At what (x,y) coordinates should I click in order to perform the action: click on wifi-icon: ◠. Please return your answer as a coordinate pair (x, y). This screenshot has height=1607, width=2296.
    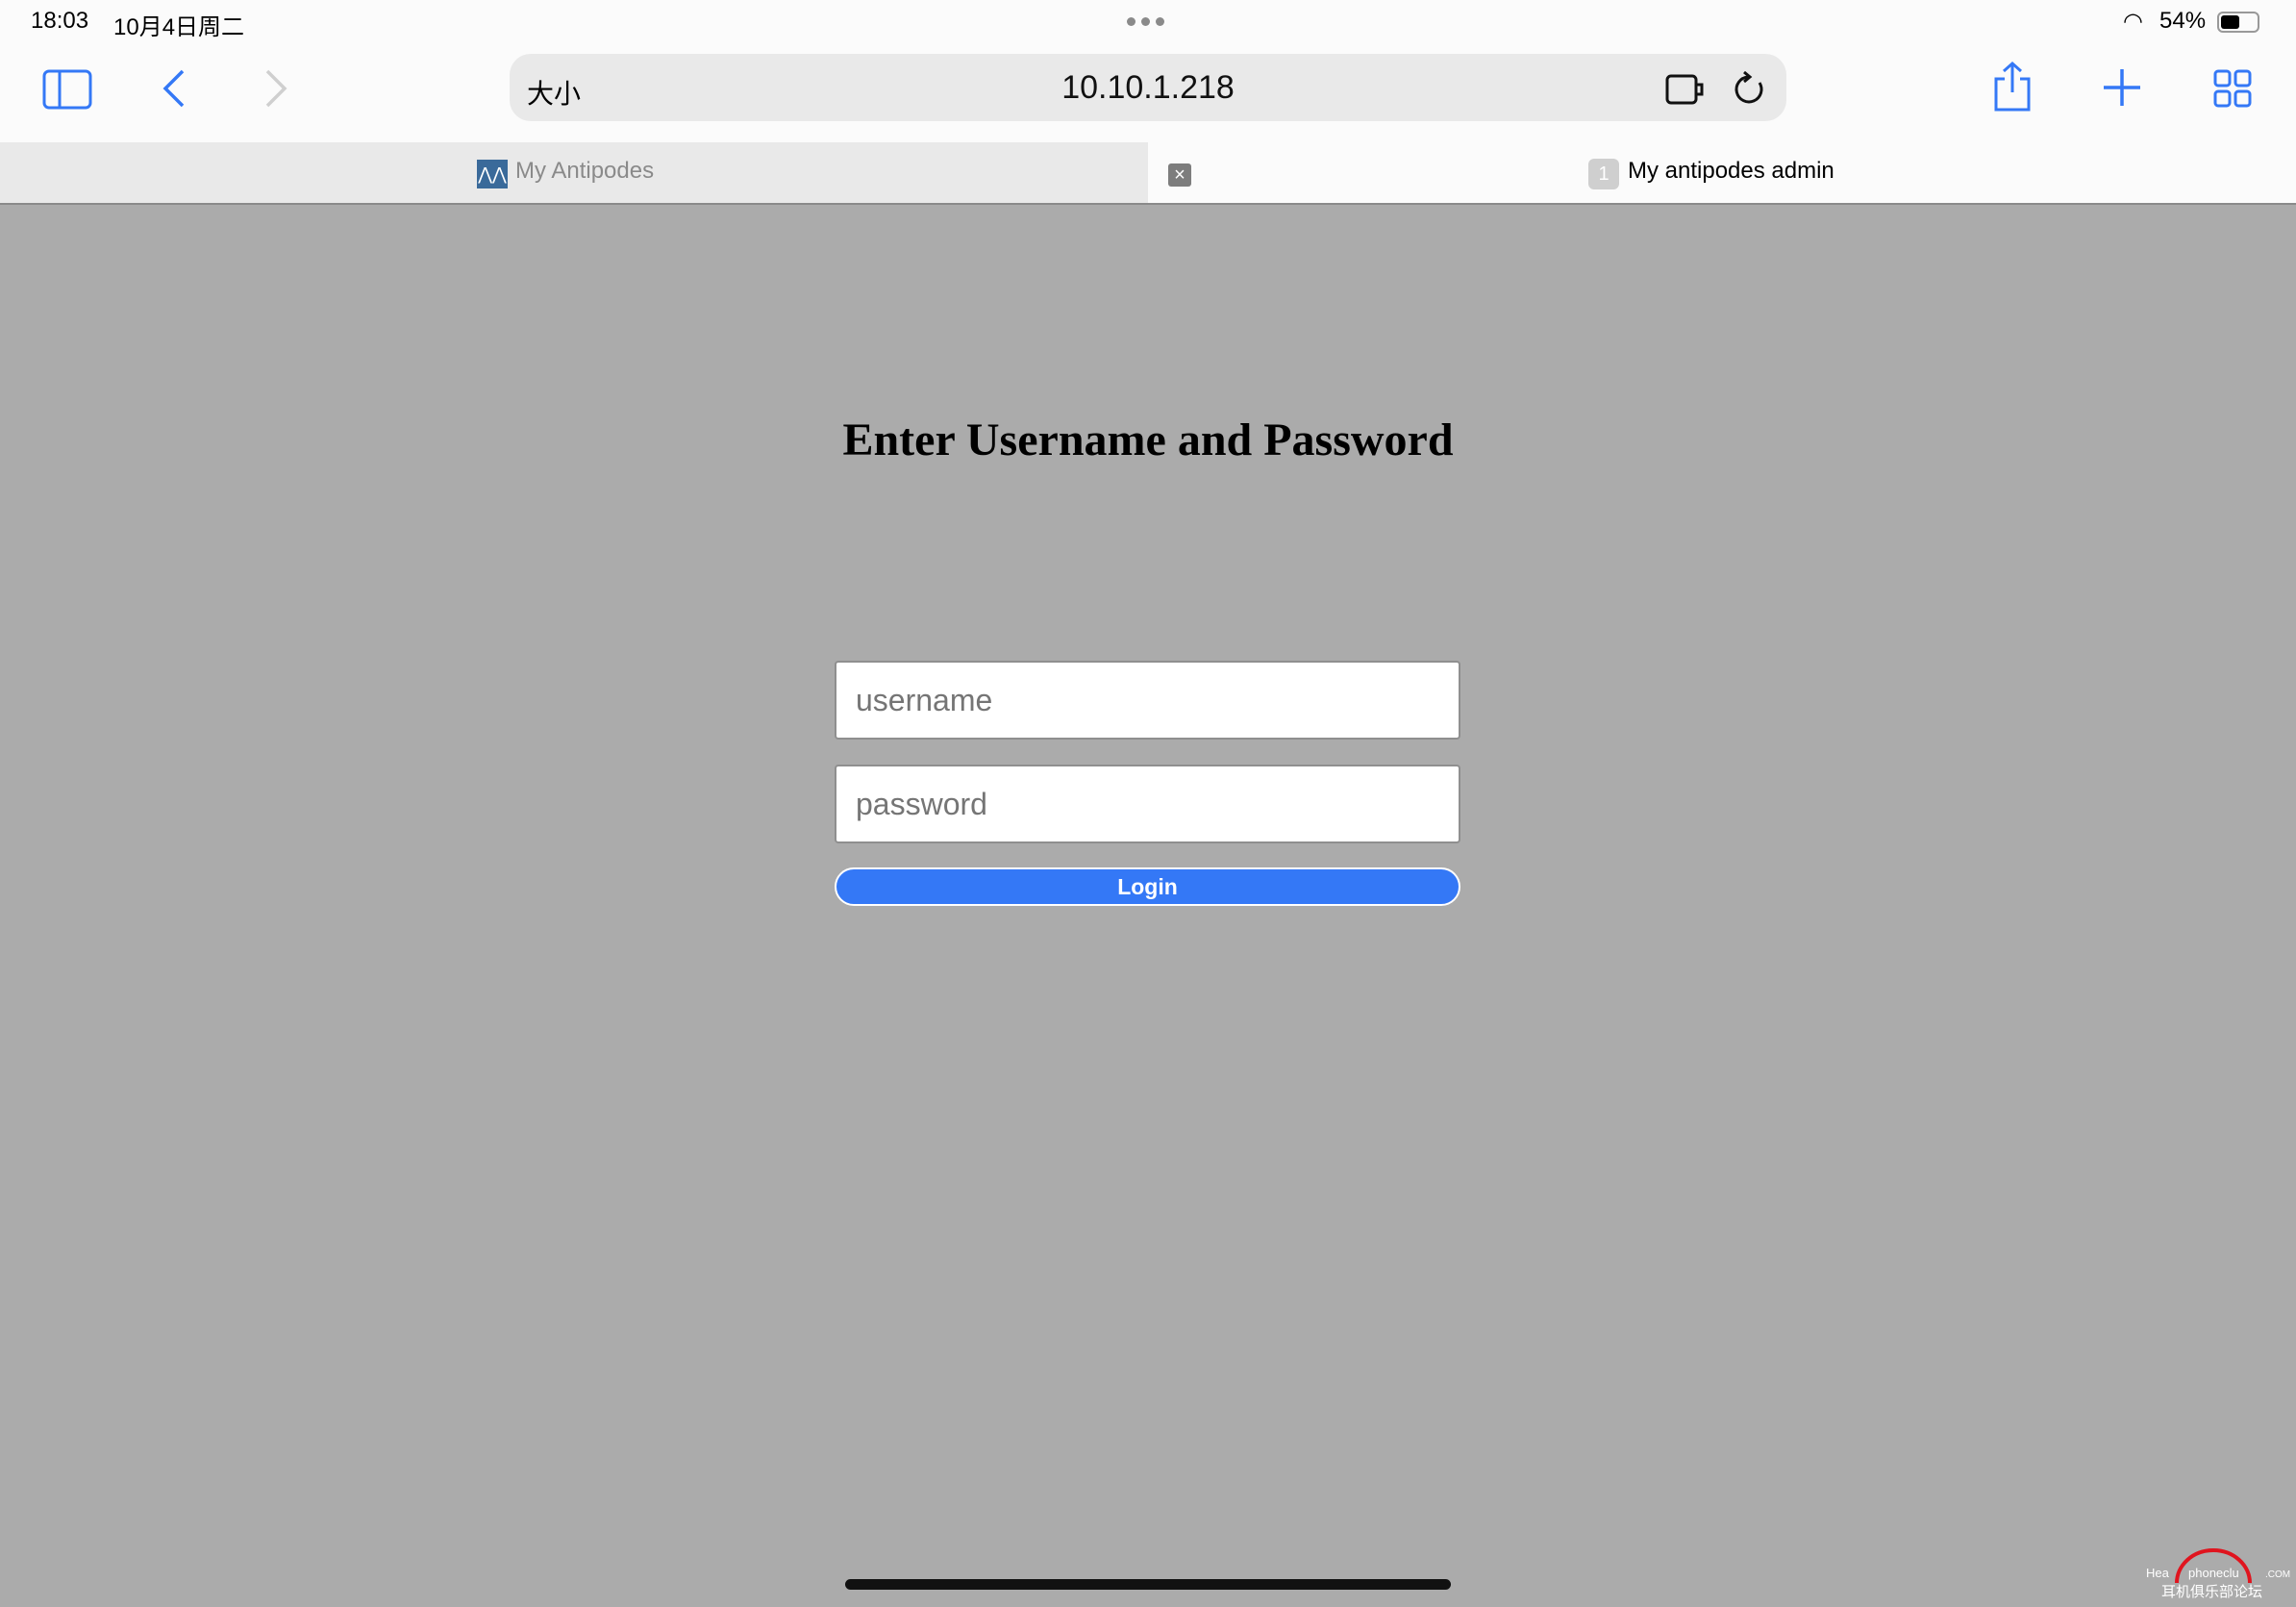
    Looking at the image, I should click on (2133, 22).